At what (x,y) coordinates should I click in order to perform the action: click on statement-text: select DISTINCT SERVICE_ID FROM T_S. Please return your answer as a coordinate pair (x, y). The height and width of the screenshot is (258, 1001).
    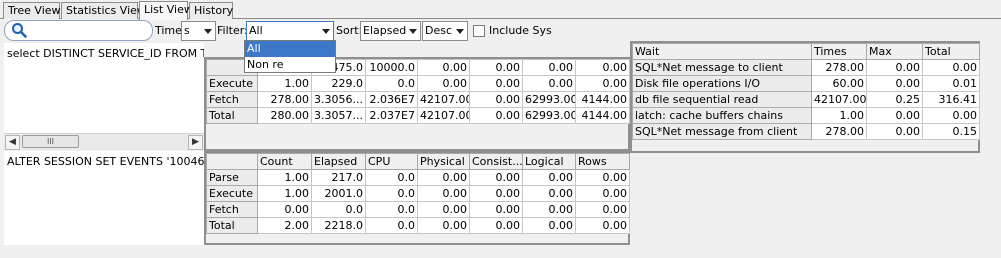
    Looking at the image, I should click on (105, 53).